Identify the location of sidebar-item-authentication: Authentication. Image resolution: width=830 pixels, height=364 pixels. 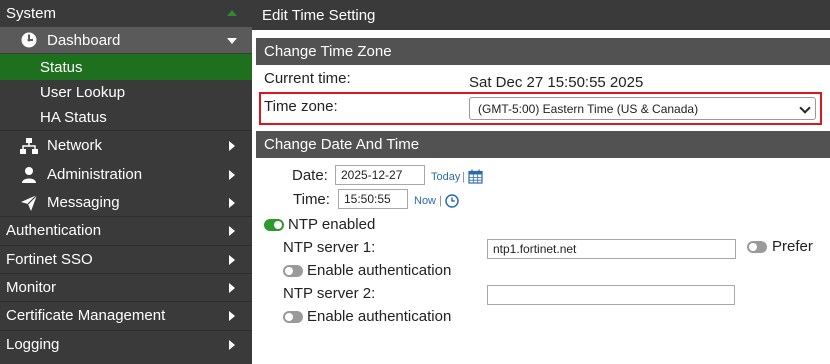
(126, 230).